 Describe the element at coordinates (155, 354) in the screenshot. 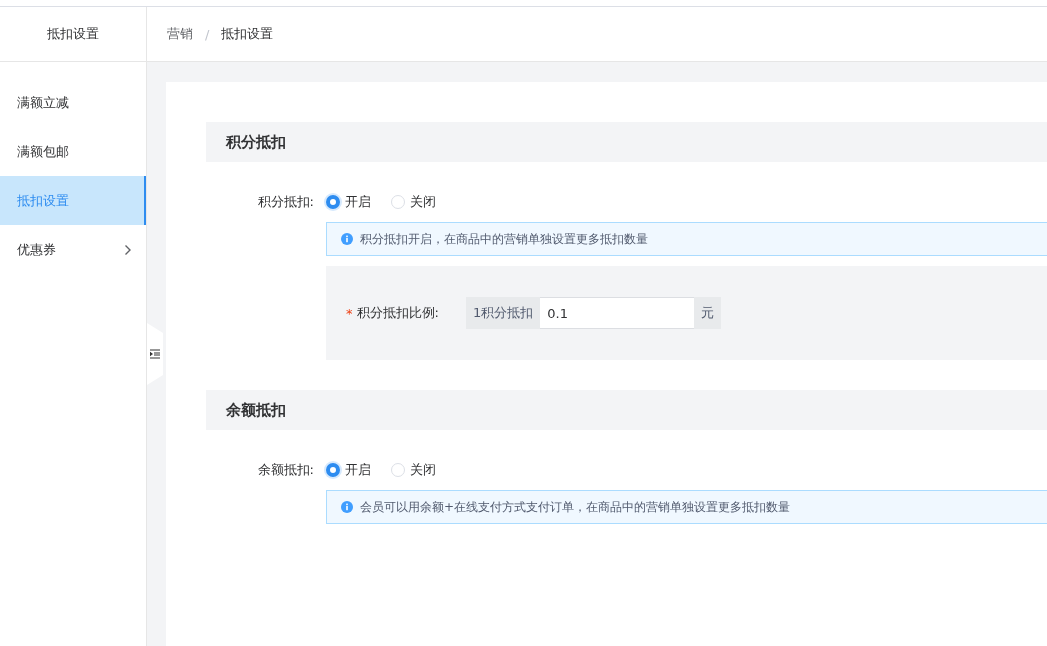

I see `list-indent-icon` at that location.